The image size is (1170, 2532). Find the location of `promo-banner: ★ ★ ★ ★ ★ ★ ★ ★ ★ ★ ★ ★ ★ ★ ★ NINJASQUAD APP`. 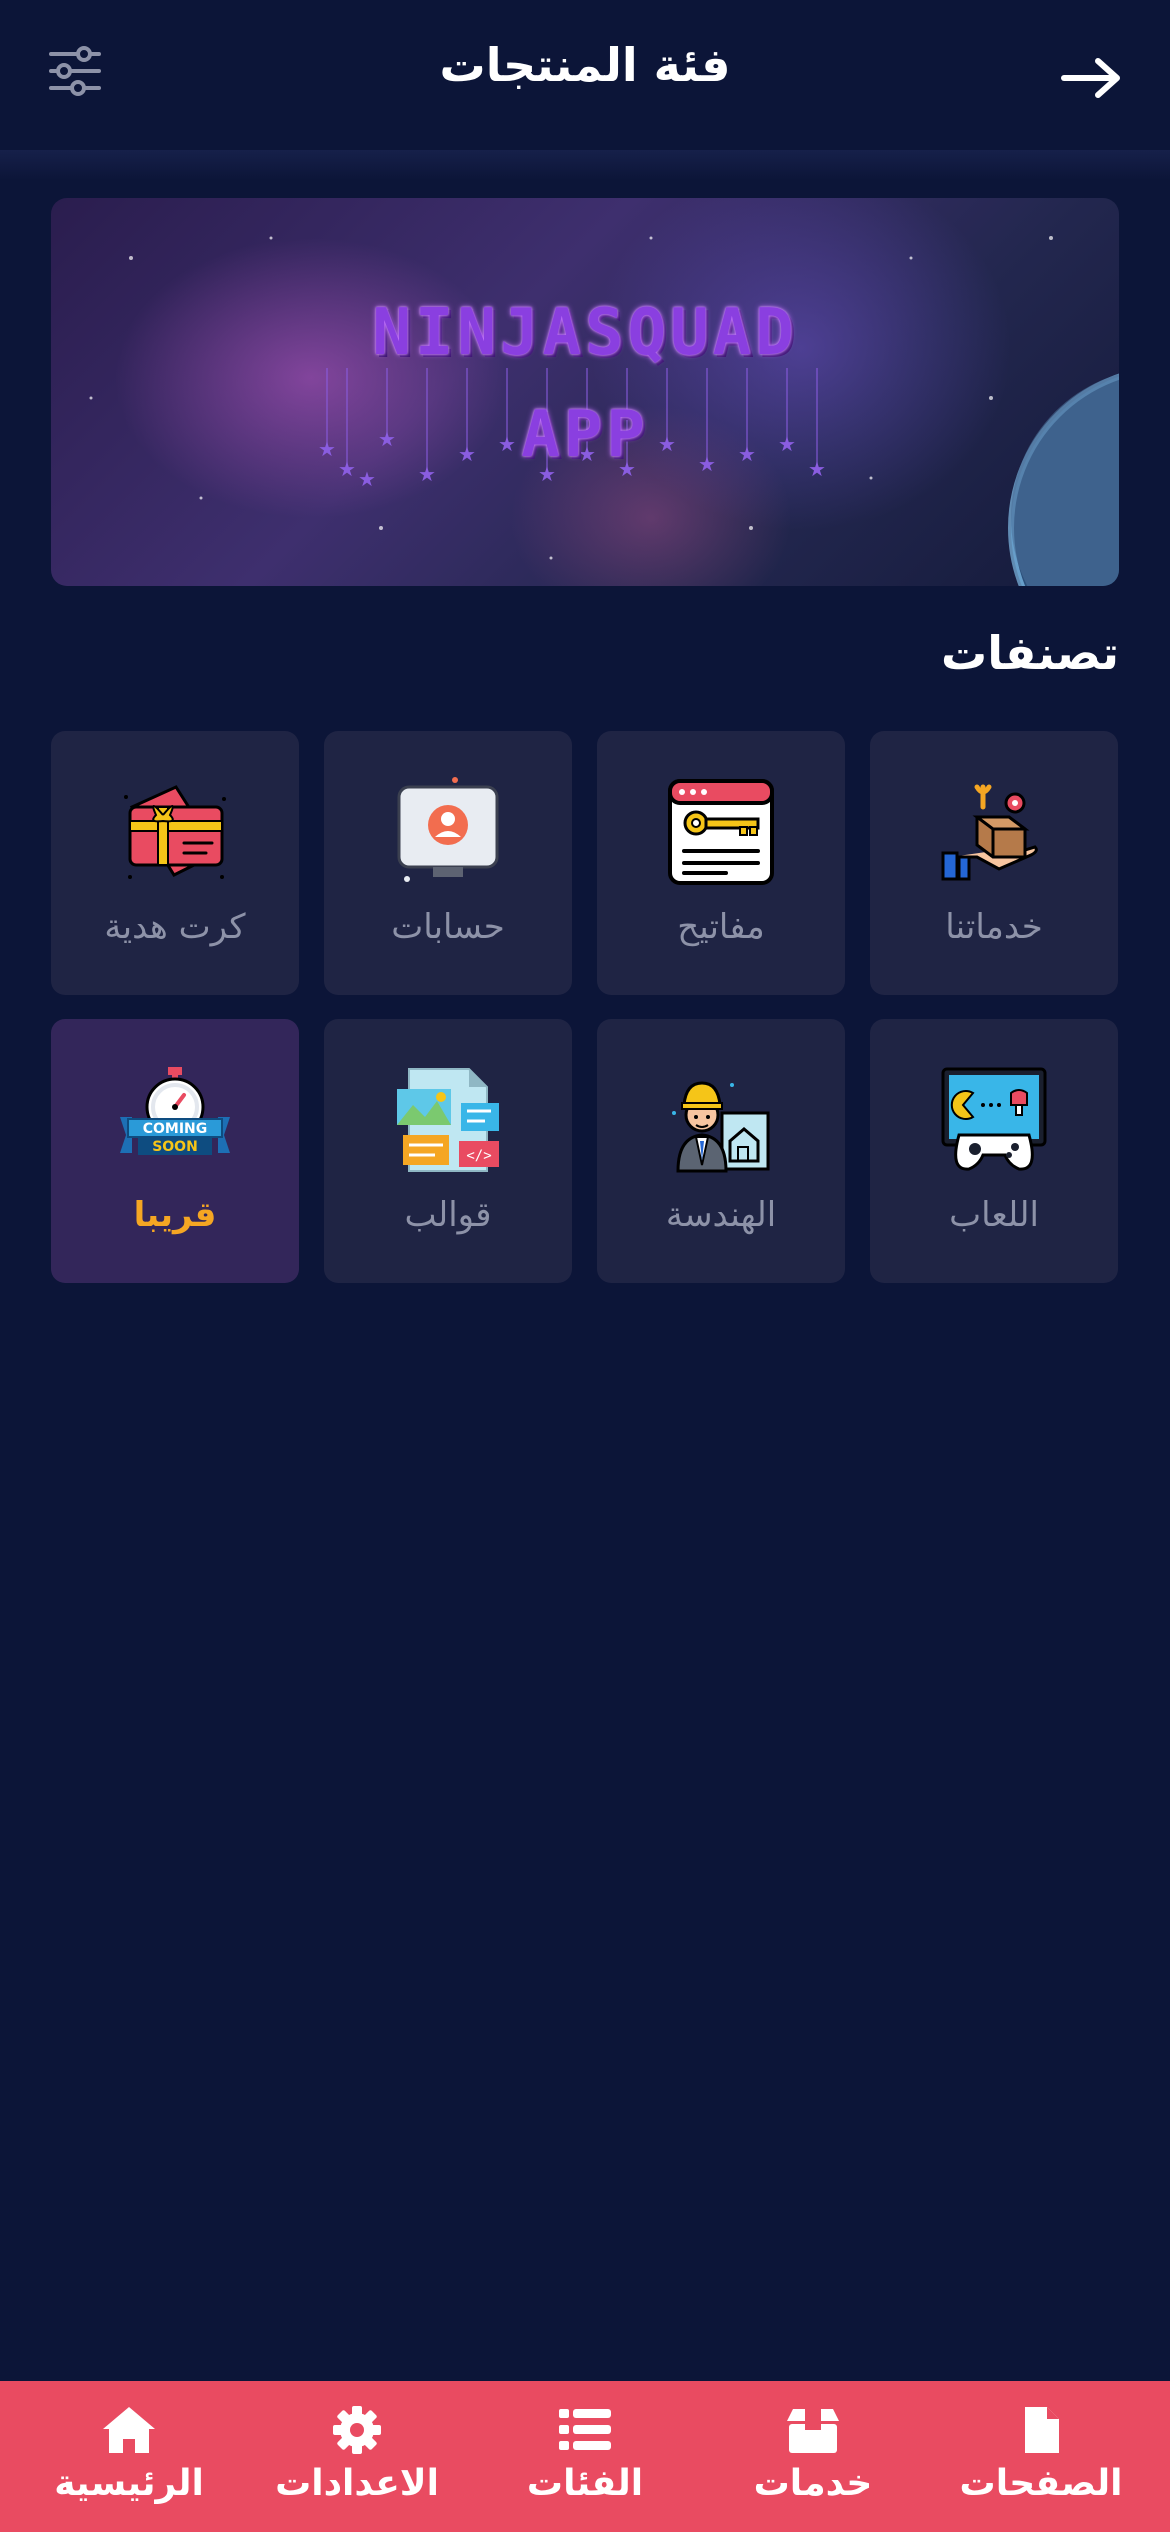

promo-banner: ★ ★ ★ ★ ★ ★ ★ ★ ★ ★ ★ ★ ★ ★ ★ NINJASQUAD APP is located at coordinates (585, 392).